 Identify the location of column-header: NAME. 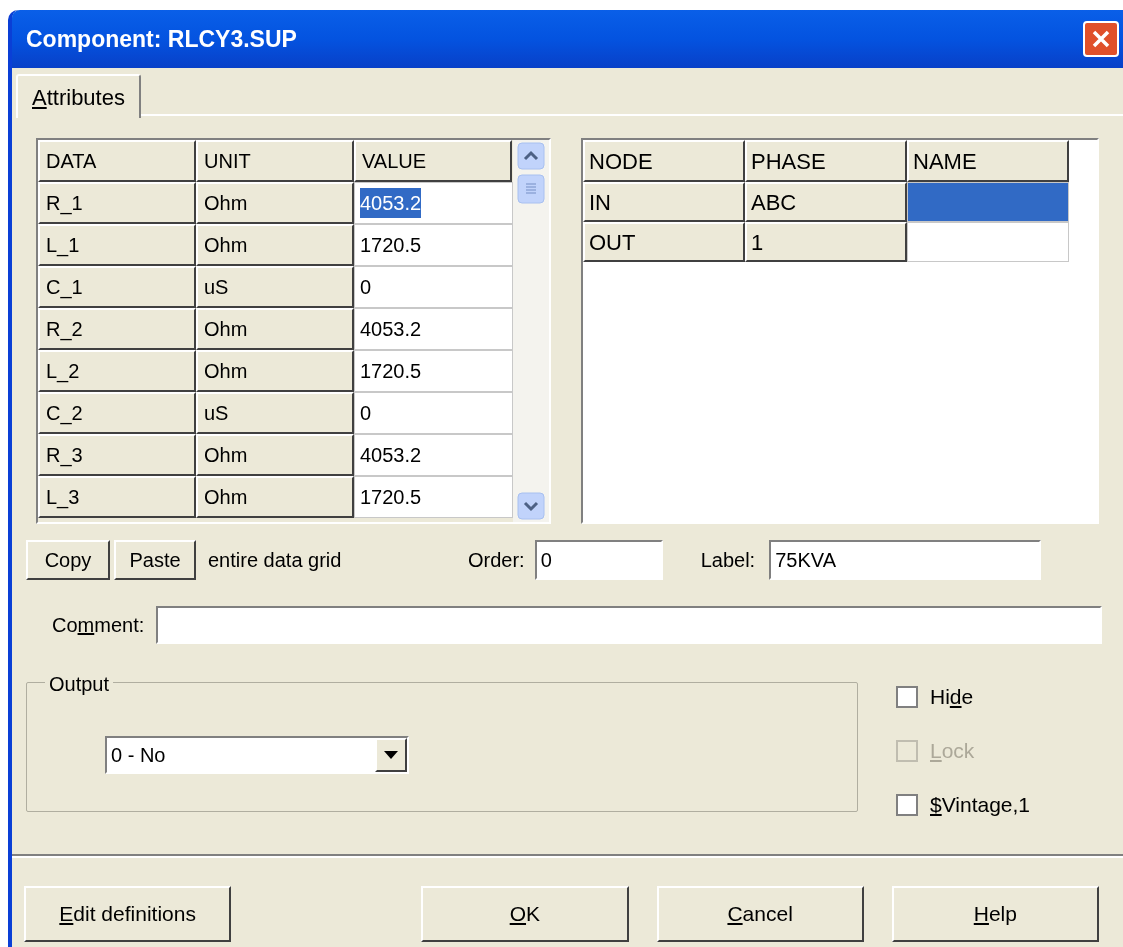
(988, 161).